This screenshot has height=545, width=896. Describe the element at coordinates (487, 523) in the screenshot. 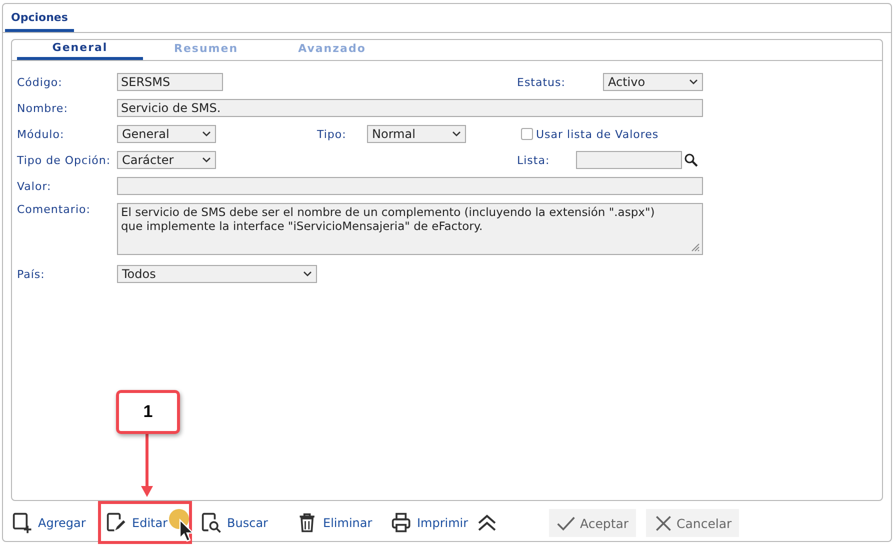

I see `collapse-icon` at that location.